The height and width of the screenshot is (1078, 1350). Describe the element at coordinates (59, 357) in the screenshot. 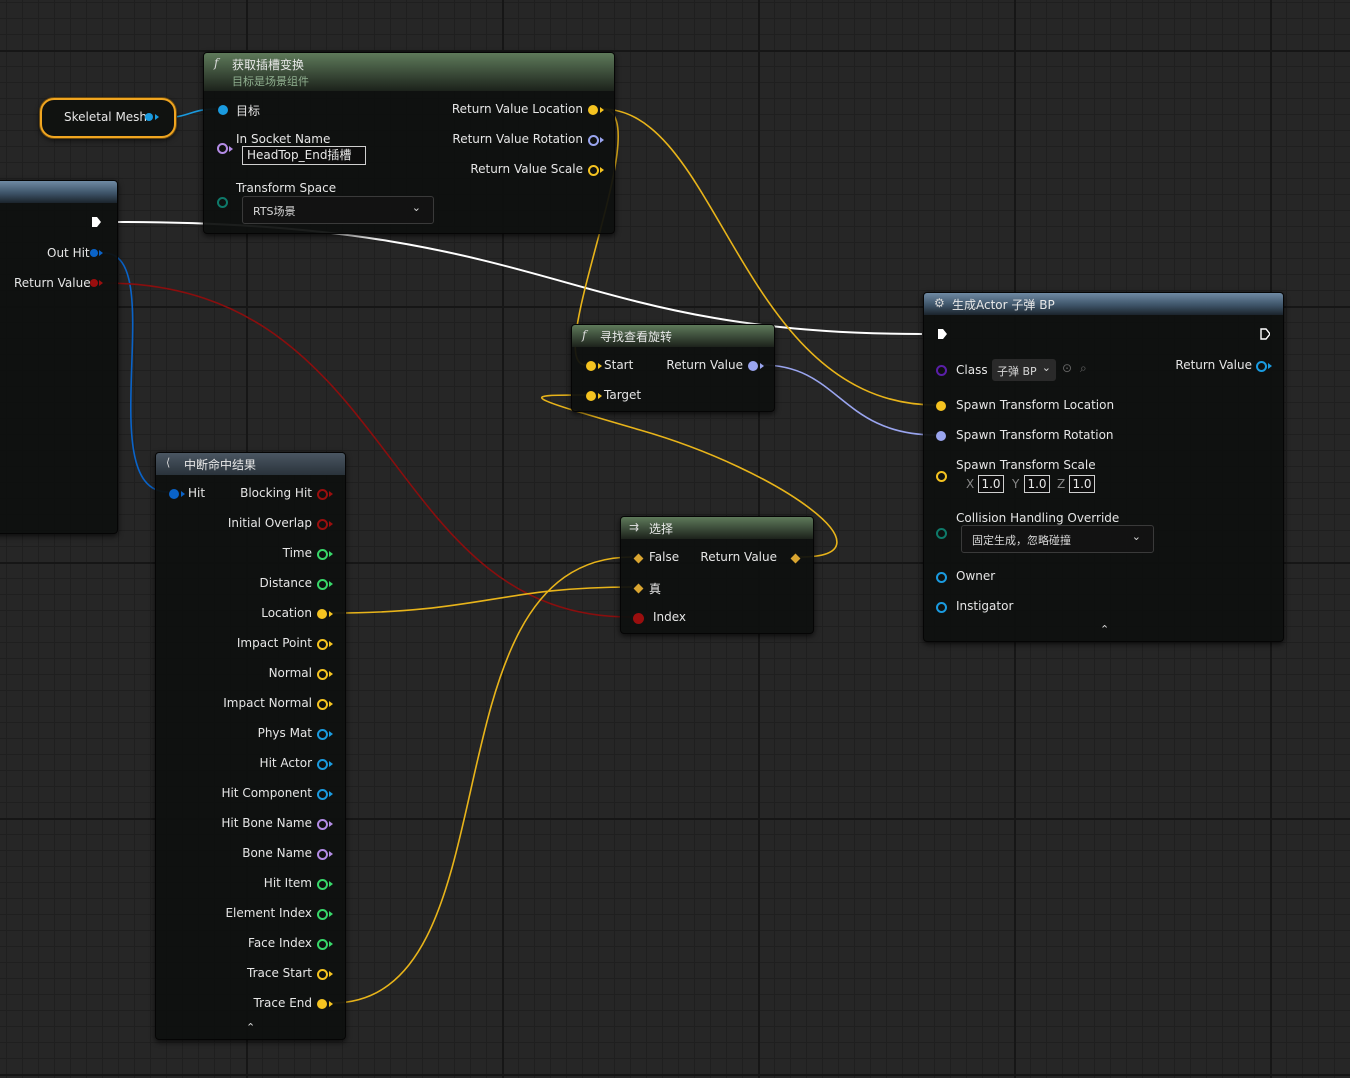

I see `line-trace-node: Out Hit Return Value` at that location.